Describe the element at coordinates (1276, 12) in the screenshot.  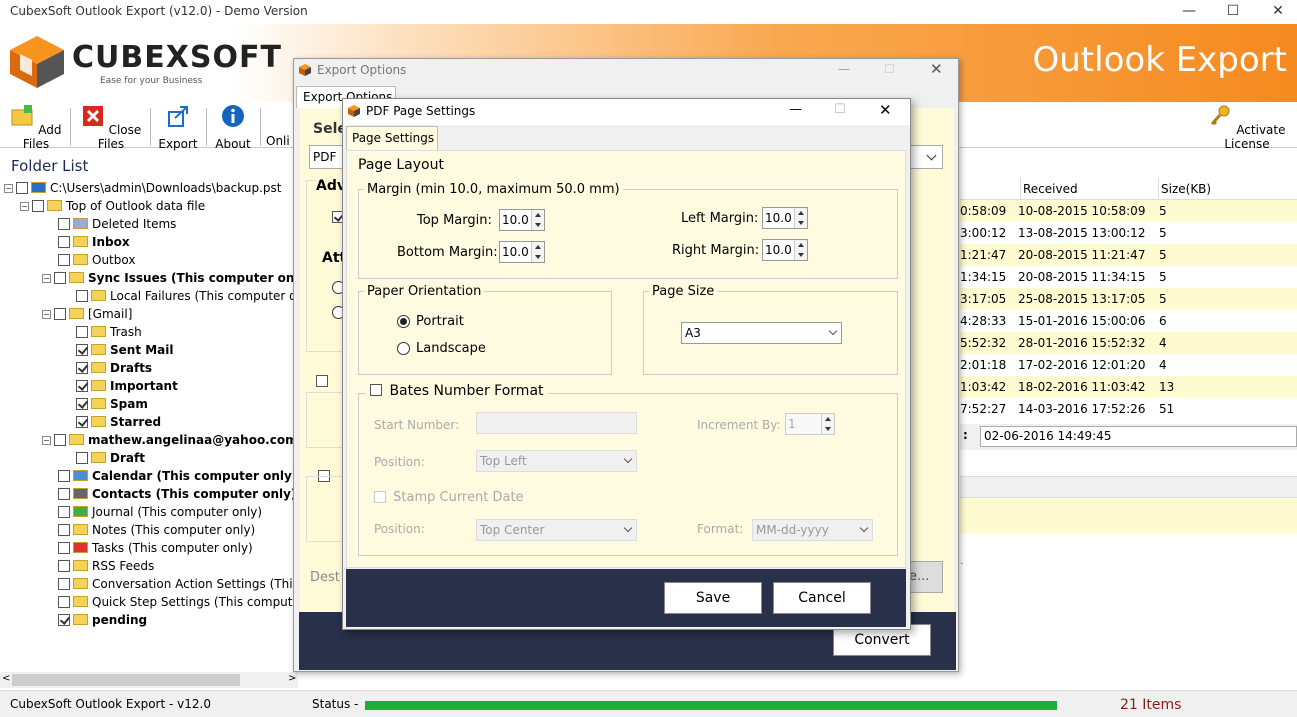
I see `close-icon: ✕` at that location.